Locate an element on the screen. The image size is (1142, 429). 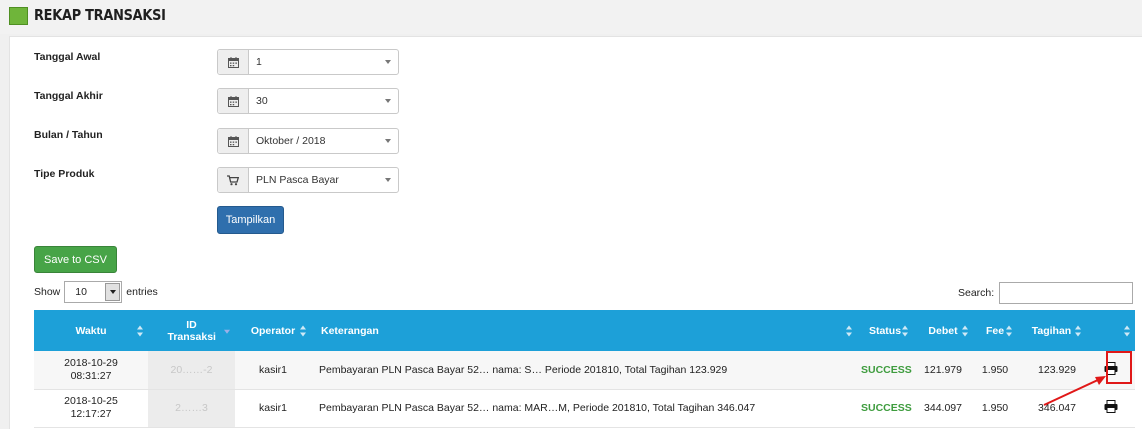
title-accent-square is located at coordinates (18, 16).